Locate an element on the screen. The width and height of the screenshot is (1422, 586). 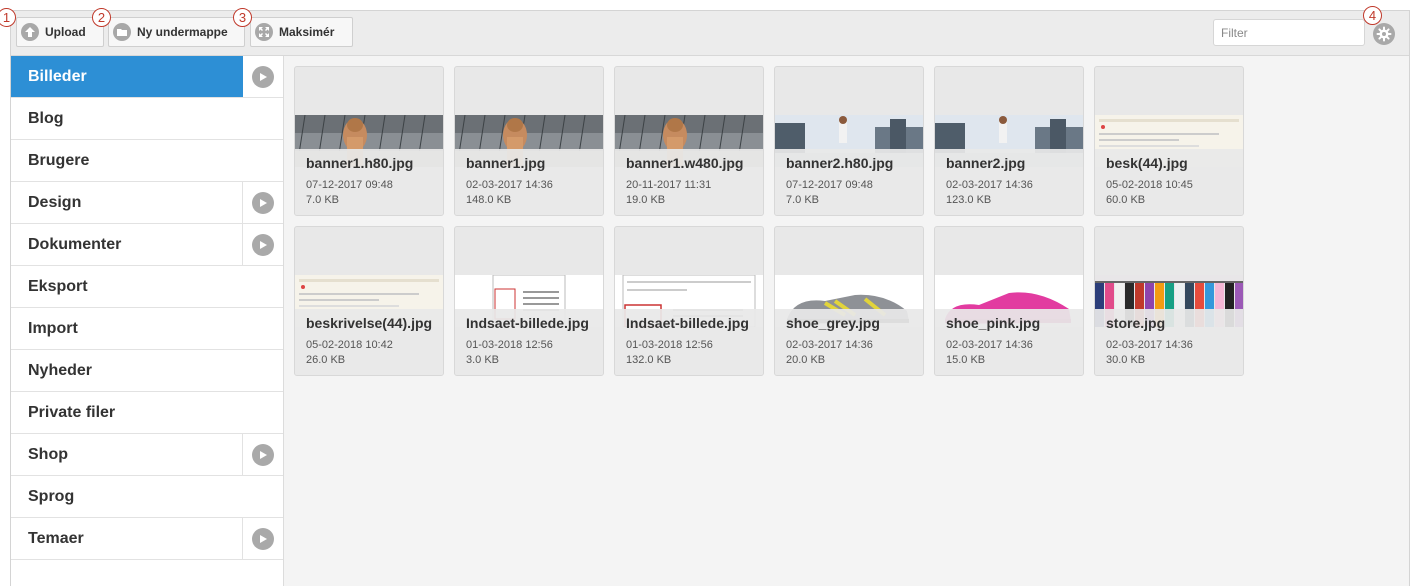
sidebar-item-nyheder: Nyheder is located at coordinates (147, 371).